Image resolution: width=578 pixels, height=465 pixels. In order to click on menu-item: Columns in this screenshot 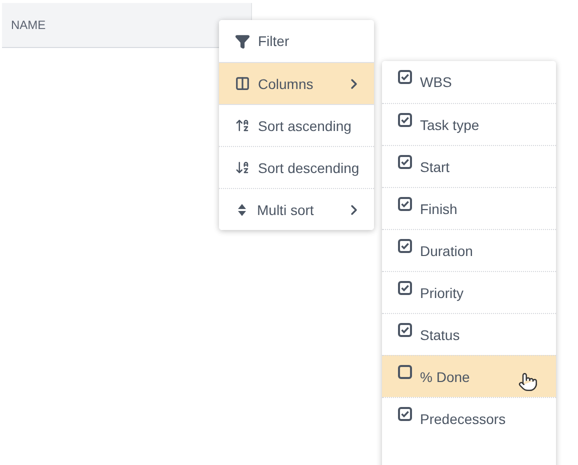, I will do `click(296, 83)`.